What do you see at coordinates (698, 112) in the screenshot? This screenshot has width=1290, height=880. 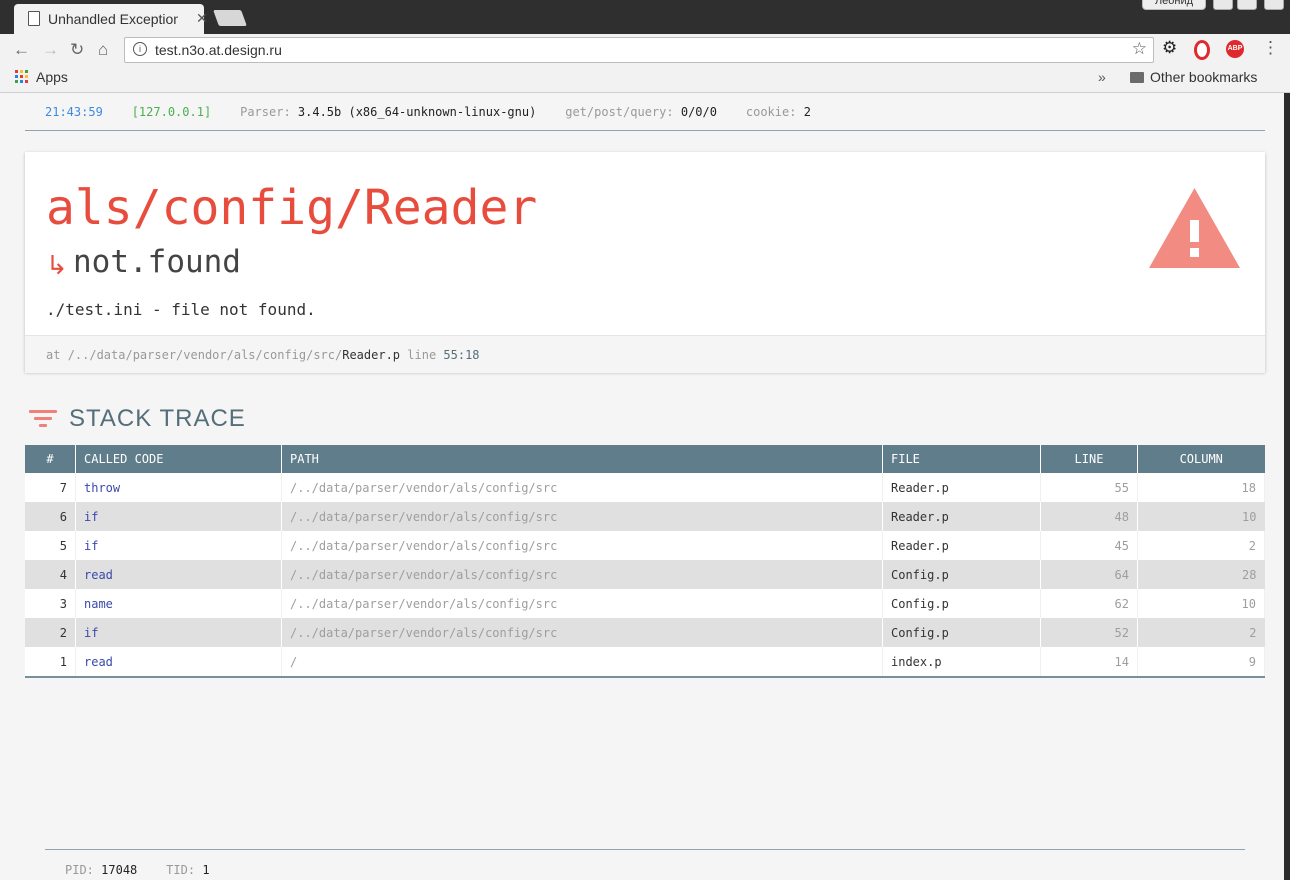 I see `gpq-value: 0/0/0` at bounding box center [698, 112].